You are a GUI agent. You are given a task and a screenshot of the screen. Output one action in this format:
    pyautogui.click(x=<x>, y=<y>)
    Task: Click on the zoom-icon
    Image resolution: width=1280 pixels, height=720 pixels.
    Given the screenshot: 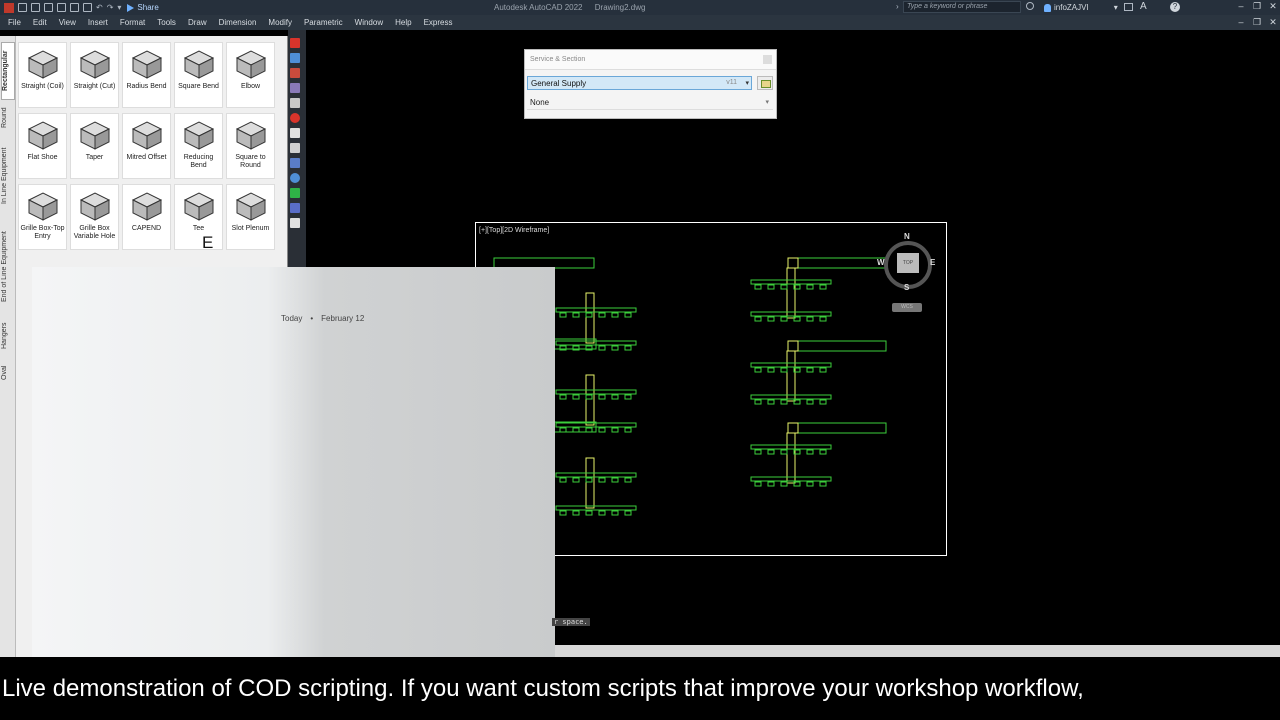 What is the action you would take?
    pyautogui.click(x=295, y=58)
    